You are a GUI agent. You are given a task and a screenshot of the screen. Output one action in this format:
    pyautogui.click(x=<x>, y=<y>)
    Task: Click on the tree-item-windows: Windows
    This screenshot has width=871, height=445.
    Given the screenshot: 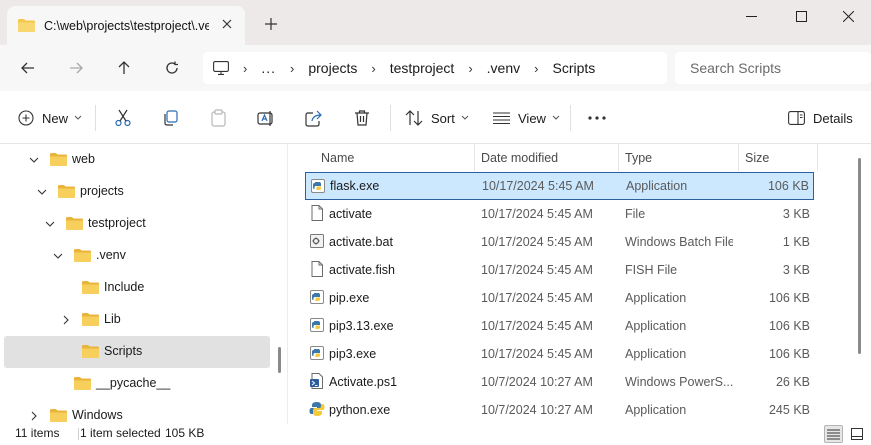 What is the action you would take?
    pyautogui.click(x=137, y=412)
    